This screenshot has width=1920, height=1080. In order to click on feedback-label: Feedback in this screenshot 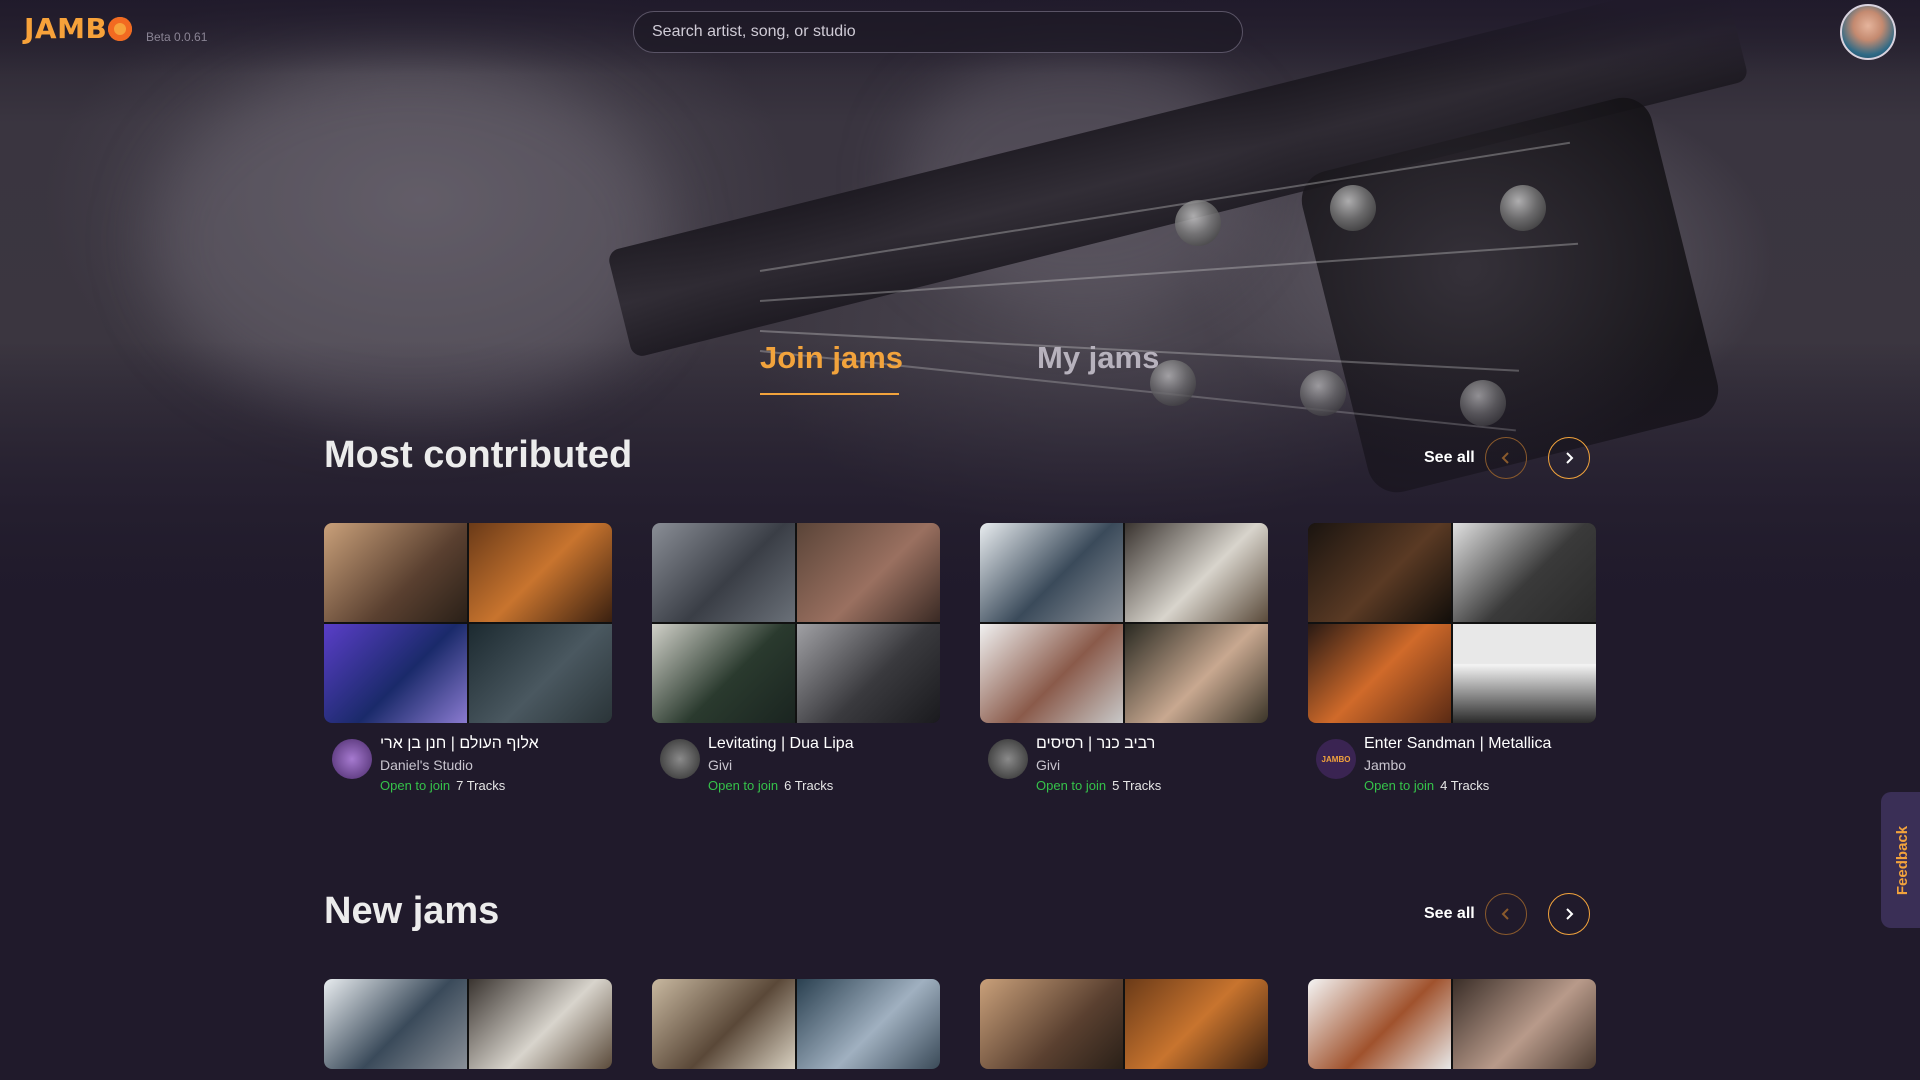, I will do `click(1903, 860)`.